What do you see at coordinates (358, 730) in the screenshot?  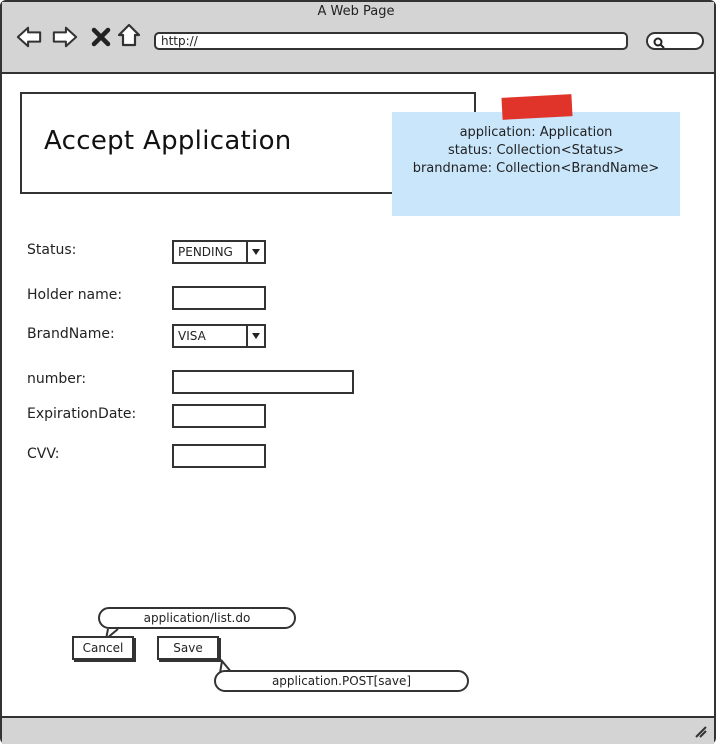 I see `browser-statusbar` at bounding box center [358, 730].